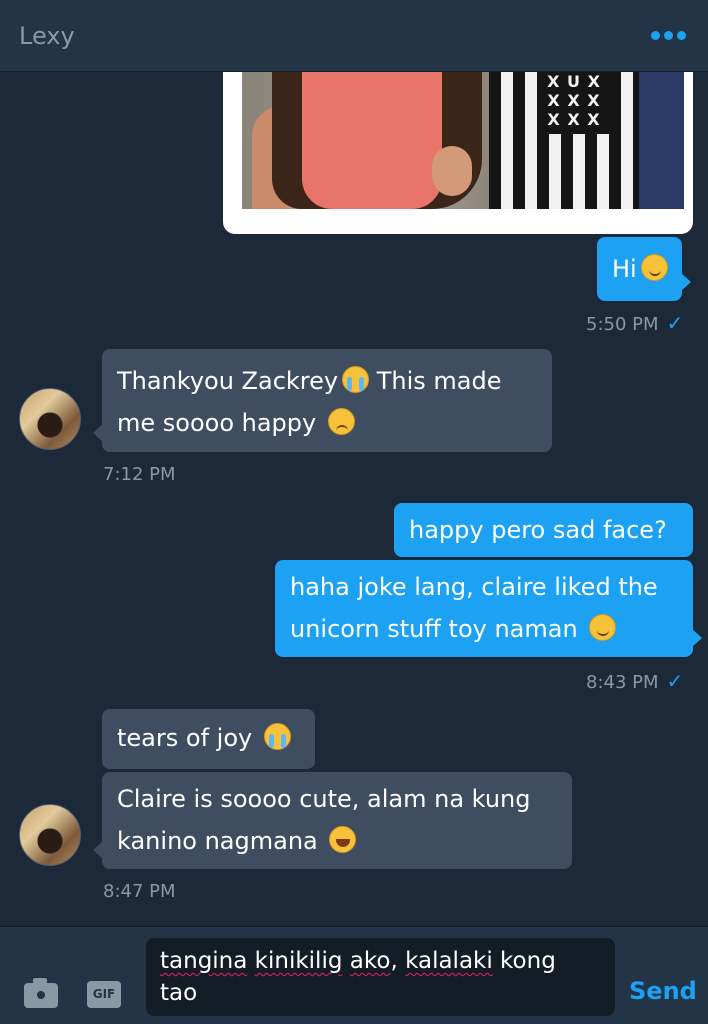 The height and width of the screenshot is (1024, 708). Describe the element at coordinates (635, 323) in the screenshot. I see `message-timestamp: 5:50 PM ✓` at that location.